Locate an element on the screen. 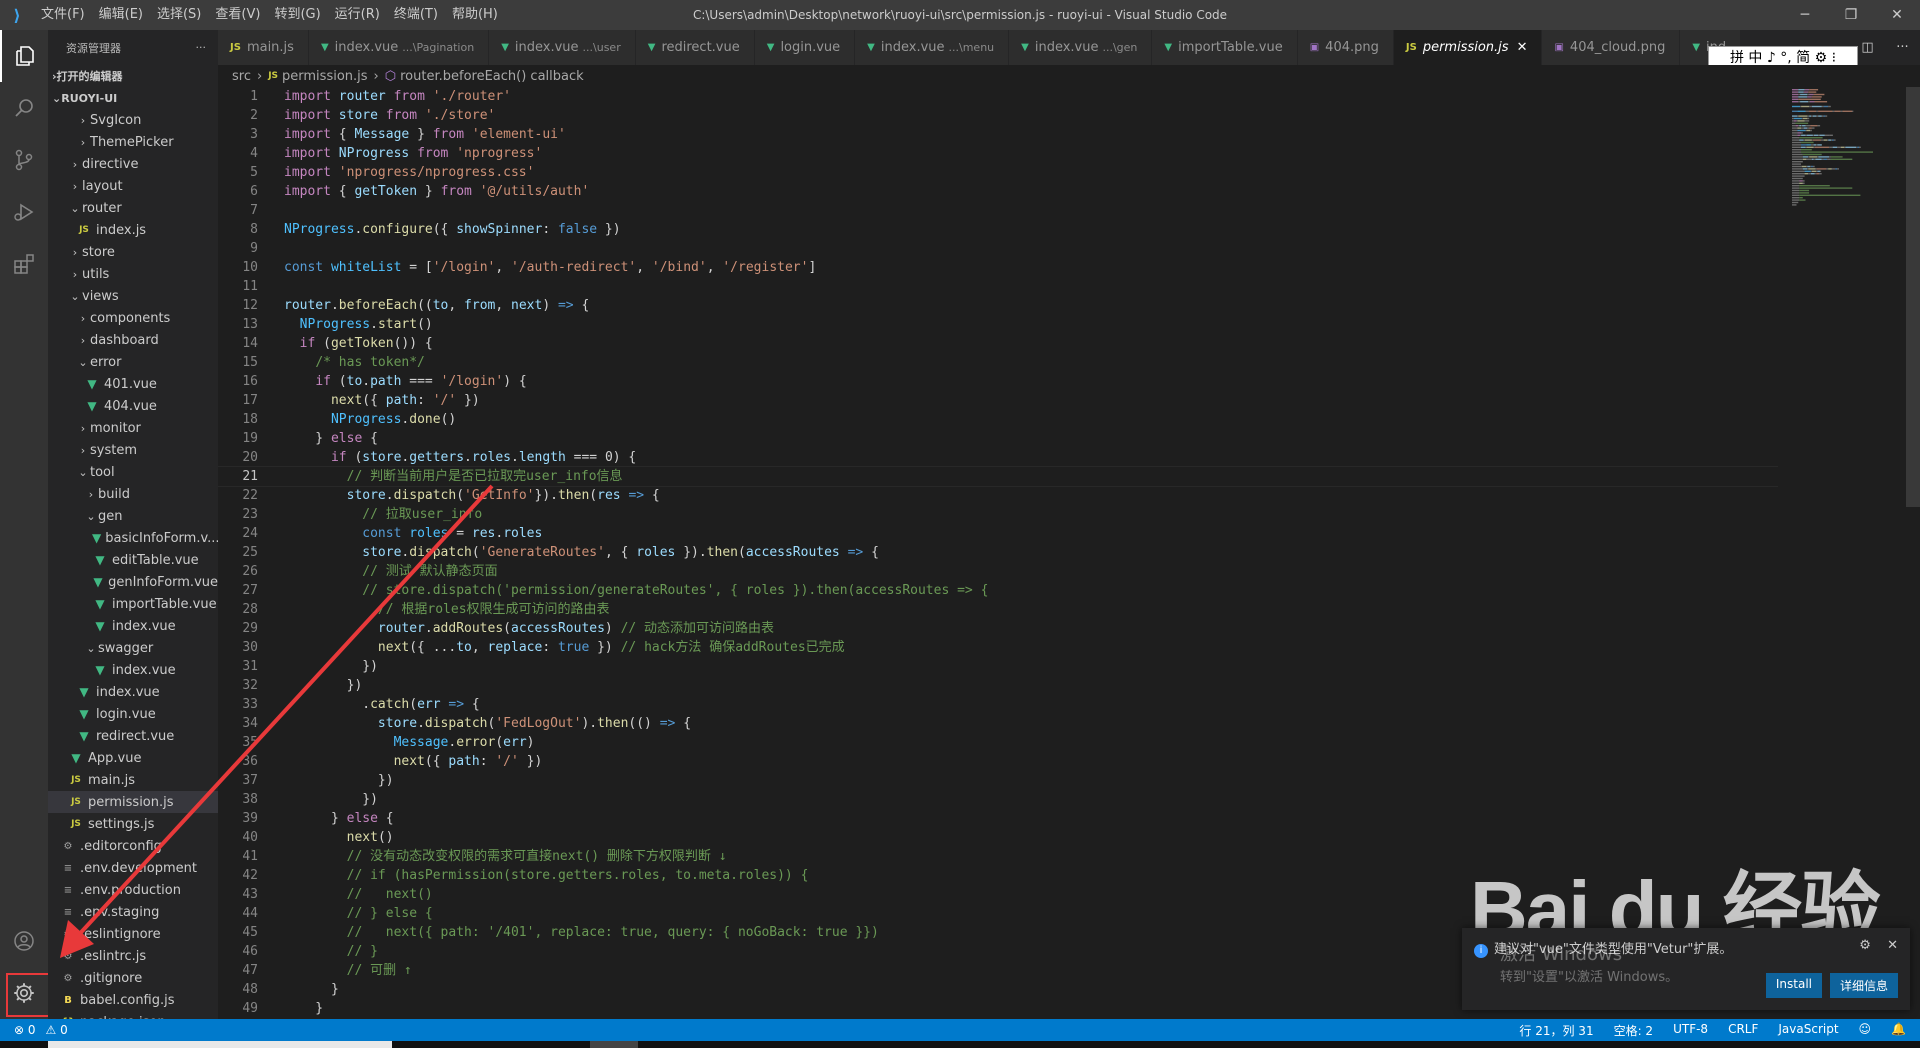 This screenshot has width=1920, height=1048. tree-file: ⚙ .editorconfig is located at coordinates (133, 846).